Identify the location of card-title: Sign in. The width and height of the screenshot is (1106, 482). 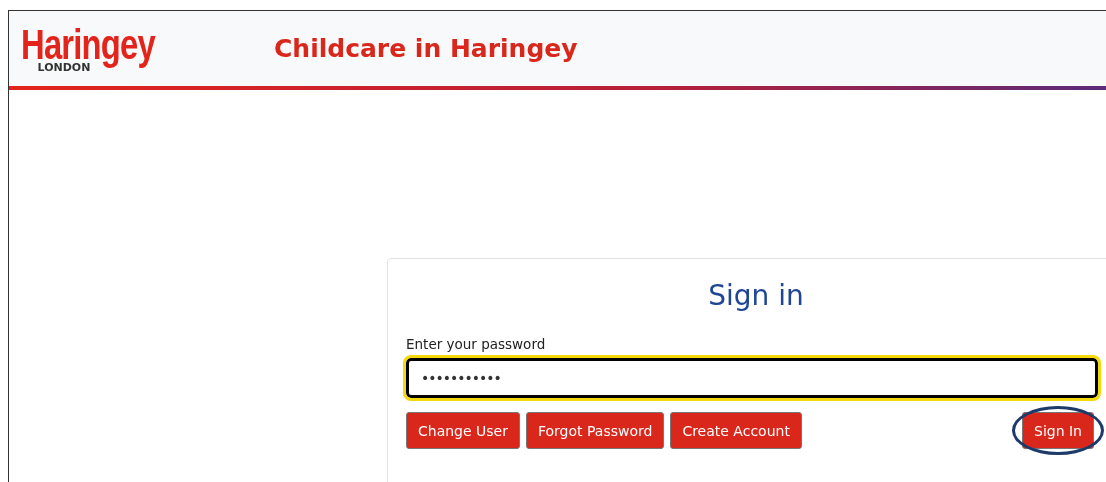
(756, 295).